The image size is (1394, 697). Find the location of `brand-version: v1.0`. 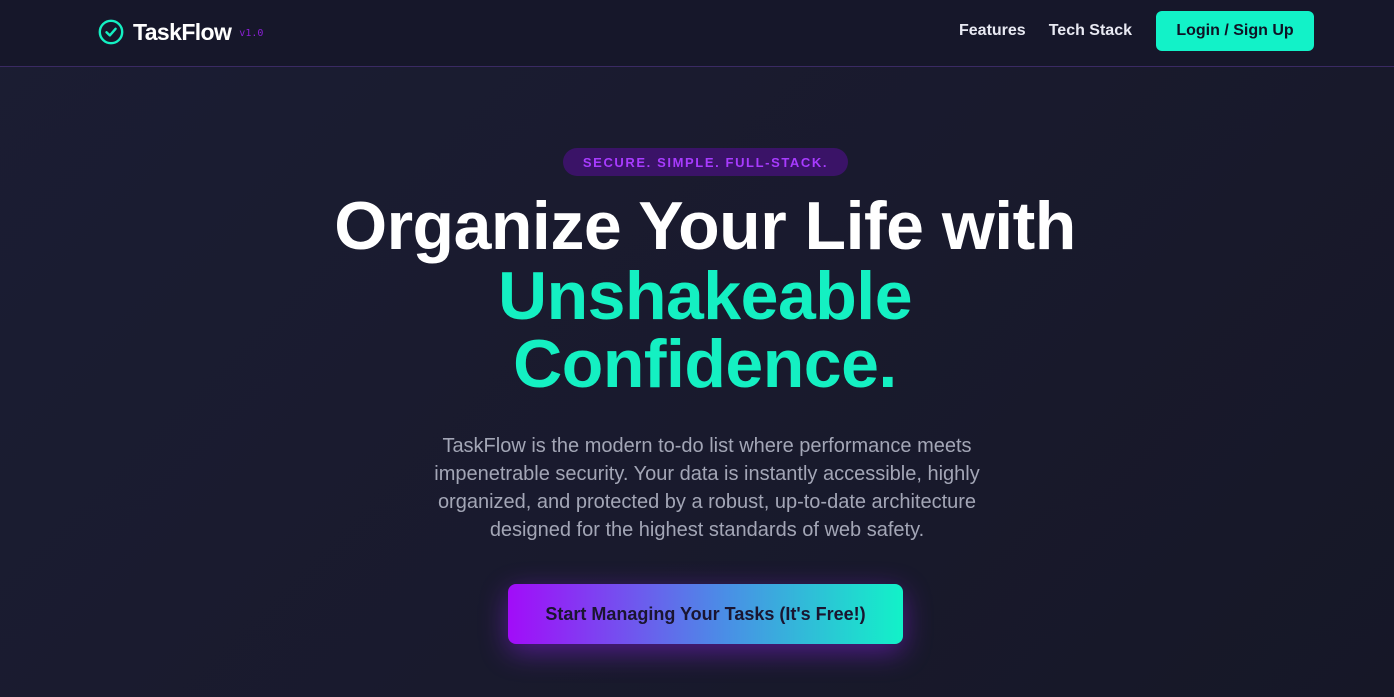

brand-version: v1.0 is located at coordinates (251, 33).